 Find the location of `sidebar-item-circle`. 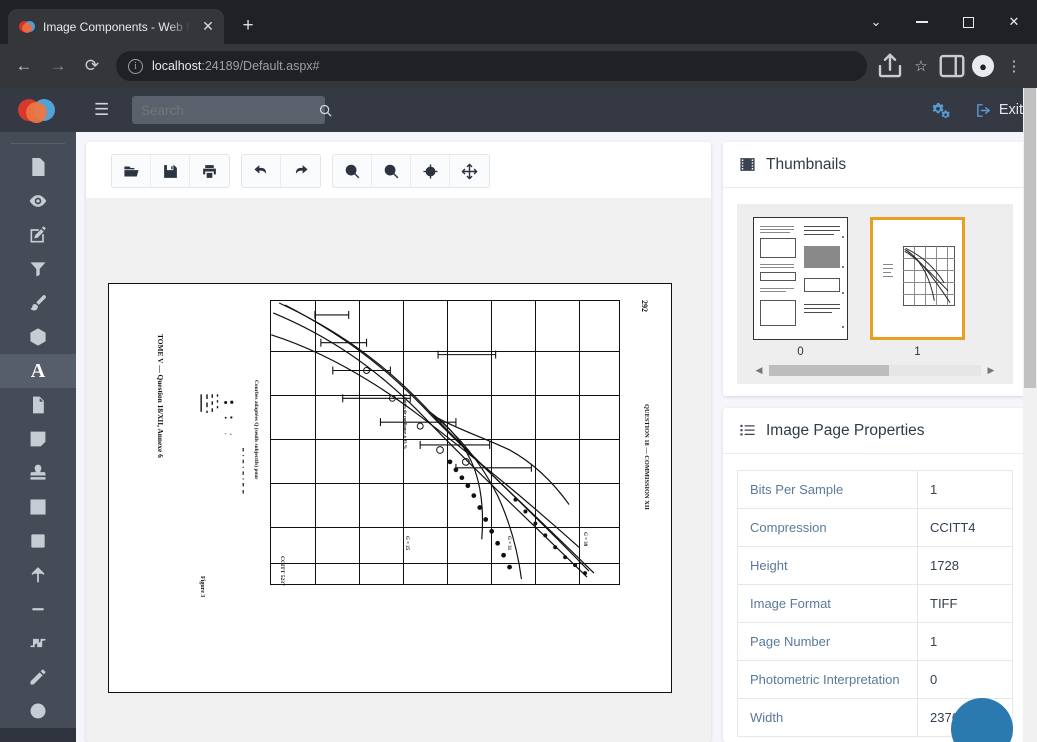

sidebar-item-circle is located at coordinates (38, 711).